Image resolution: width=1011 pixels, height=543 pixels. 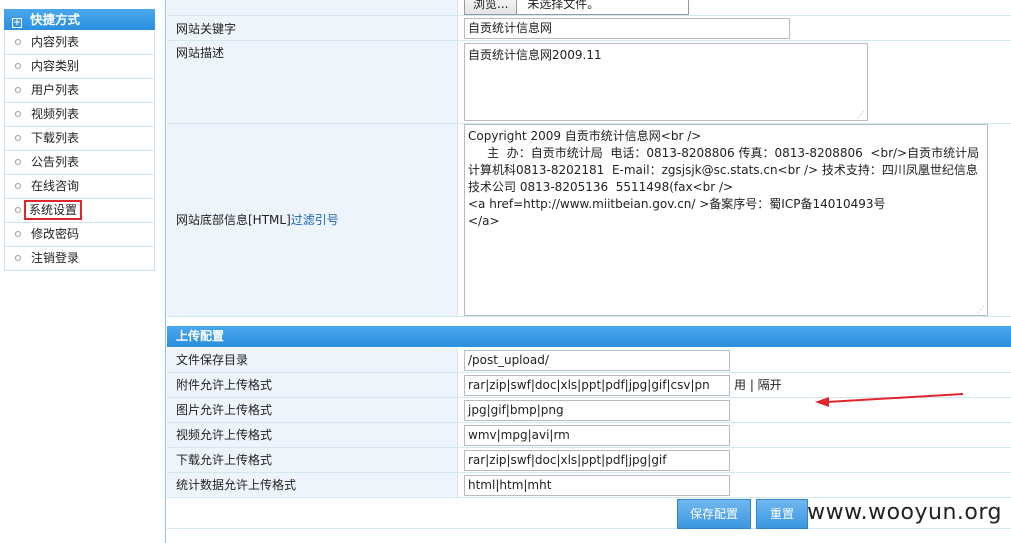 What do you see at coordinates (312, 7) in the screenshot?
I see `row-label` at bounding box center [312, 7].